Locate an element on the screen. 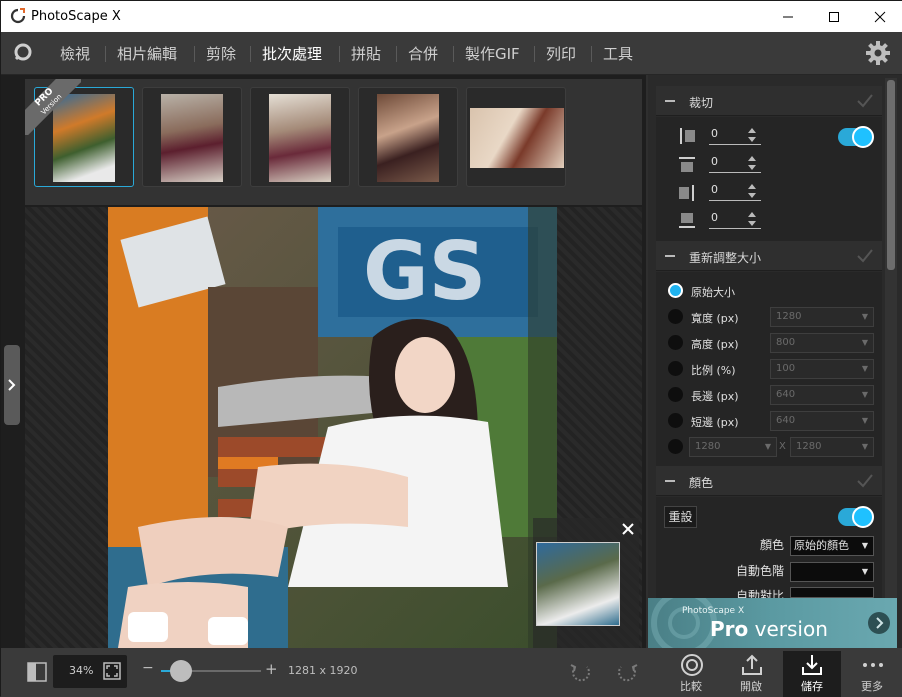 The width and height of the screenshot is (902, 697). rotate-left-icon is located at coordinates (581, 673).